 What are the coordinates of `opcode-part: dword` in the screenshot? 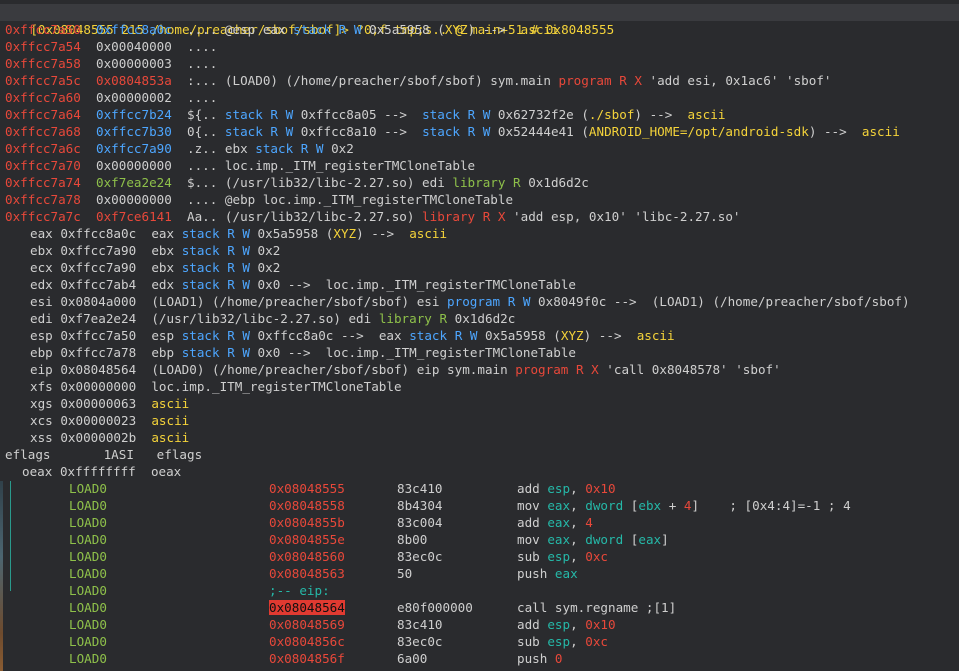 It's located at (604, 539).